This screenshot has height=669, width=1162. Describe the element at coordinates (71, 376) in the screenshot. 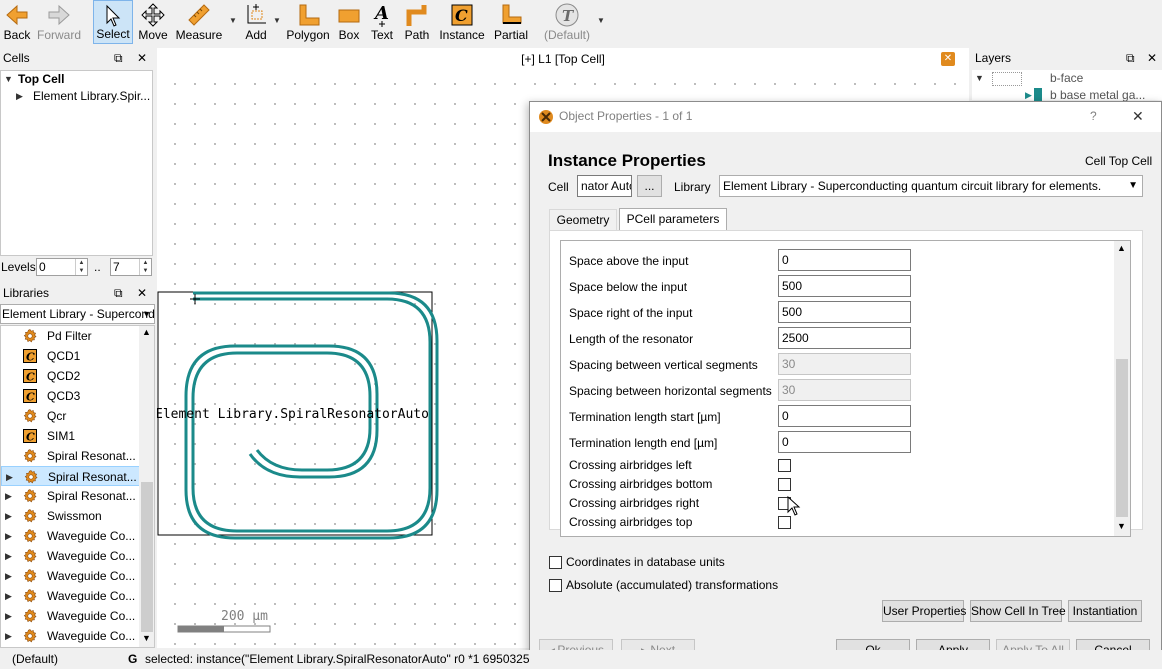

I see `library-cell-item: C QCD2` at that location.